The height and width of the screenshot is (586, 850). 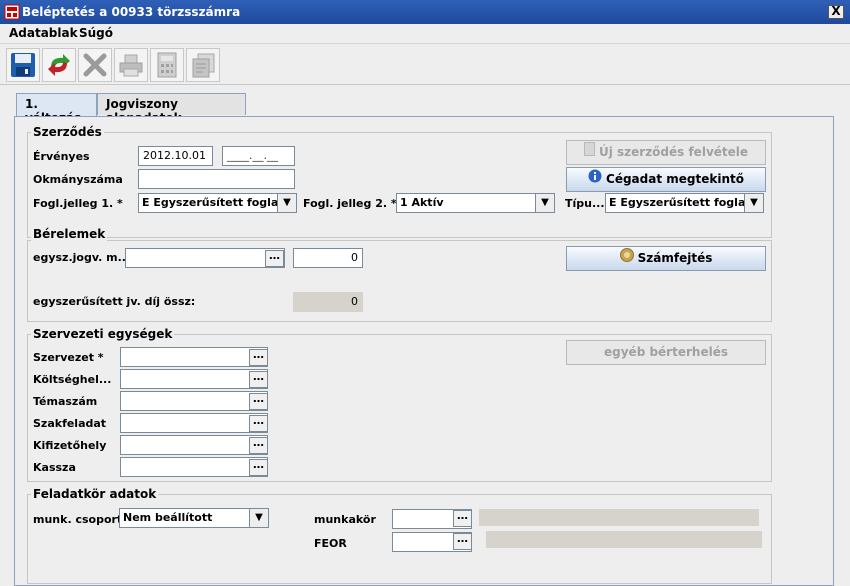 I want to click on cegadat-button: Cégadat megtekintő, so click(x=666, y=179).